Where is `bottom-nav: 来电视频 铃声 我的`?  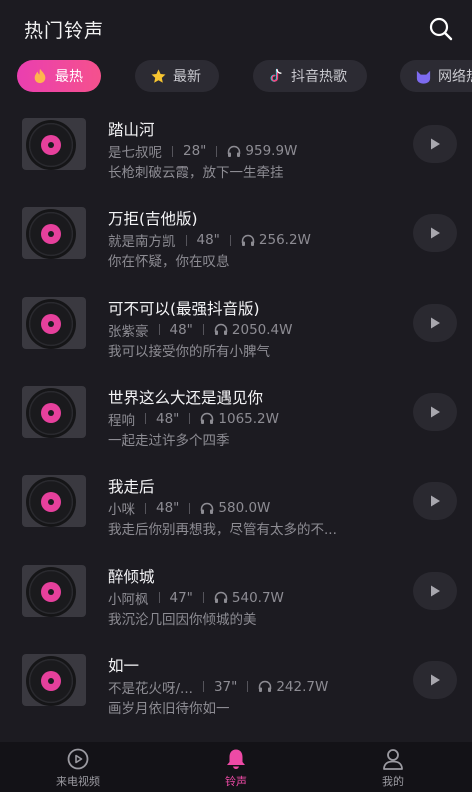
bottom-nav: 来电视频 铃声 我的 is located at coordinates (236, 767).